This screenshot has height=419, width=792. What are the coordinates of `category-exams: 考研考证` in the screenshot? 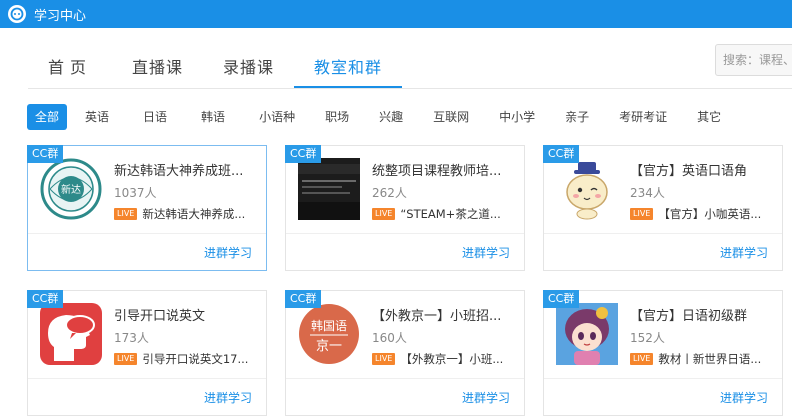 It's located at (643, 117).